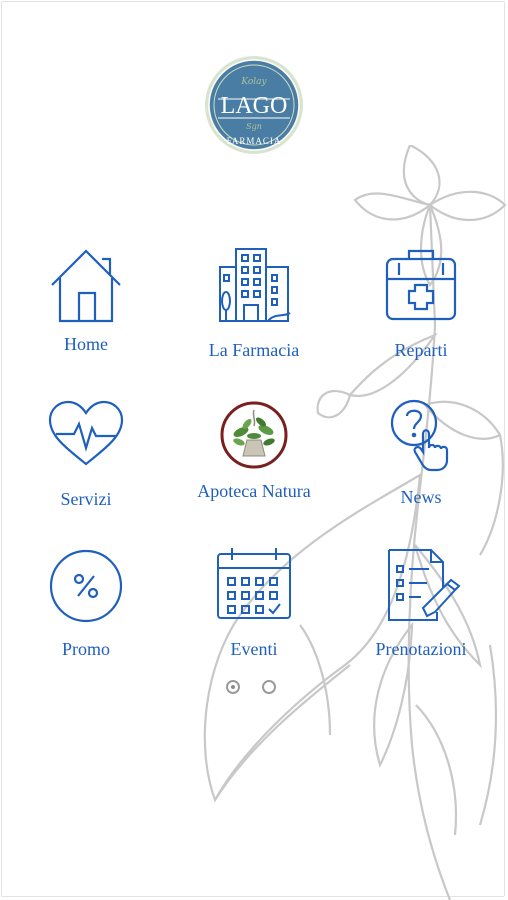 The image size is (508, 900). I want to click on page-indicator, so click(256, 689).